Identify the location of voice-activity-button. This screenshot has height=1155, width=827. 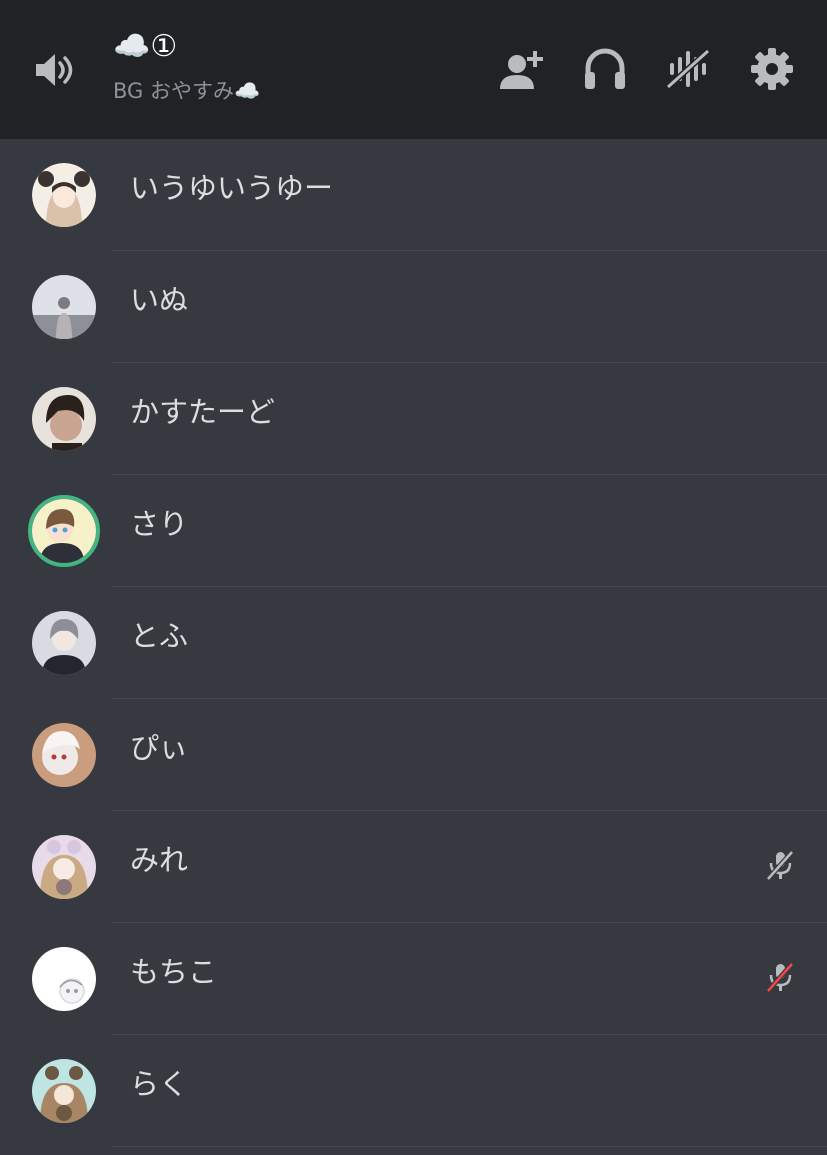
(688, 69).